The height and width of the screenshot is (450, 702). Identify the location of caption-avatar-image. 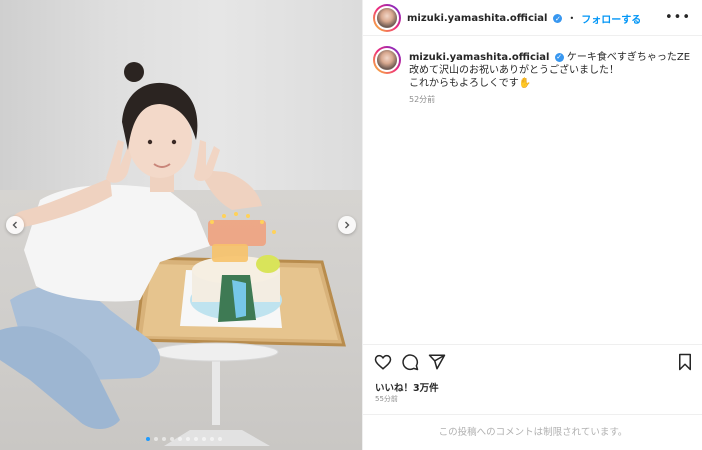
(387, 60).